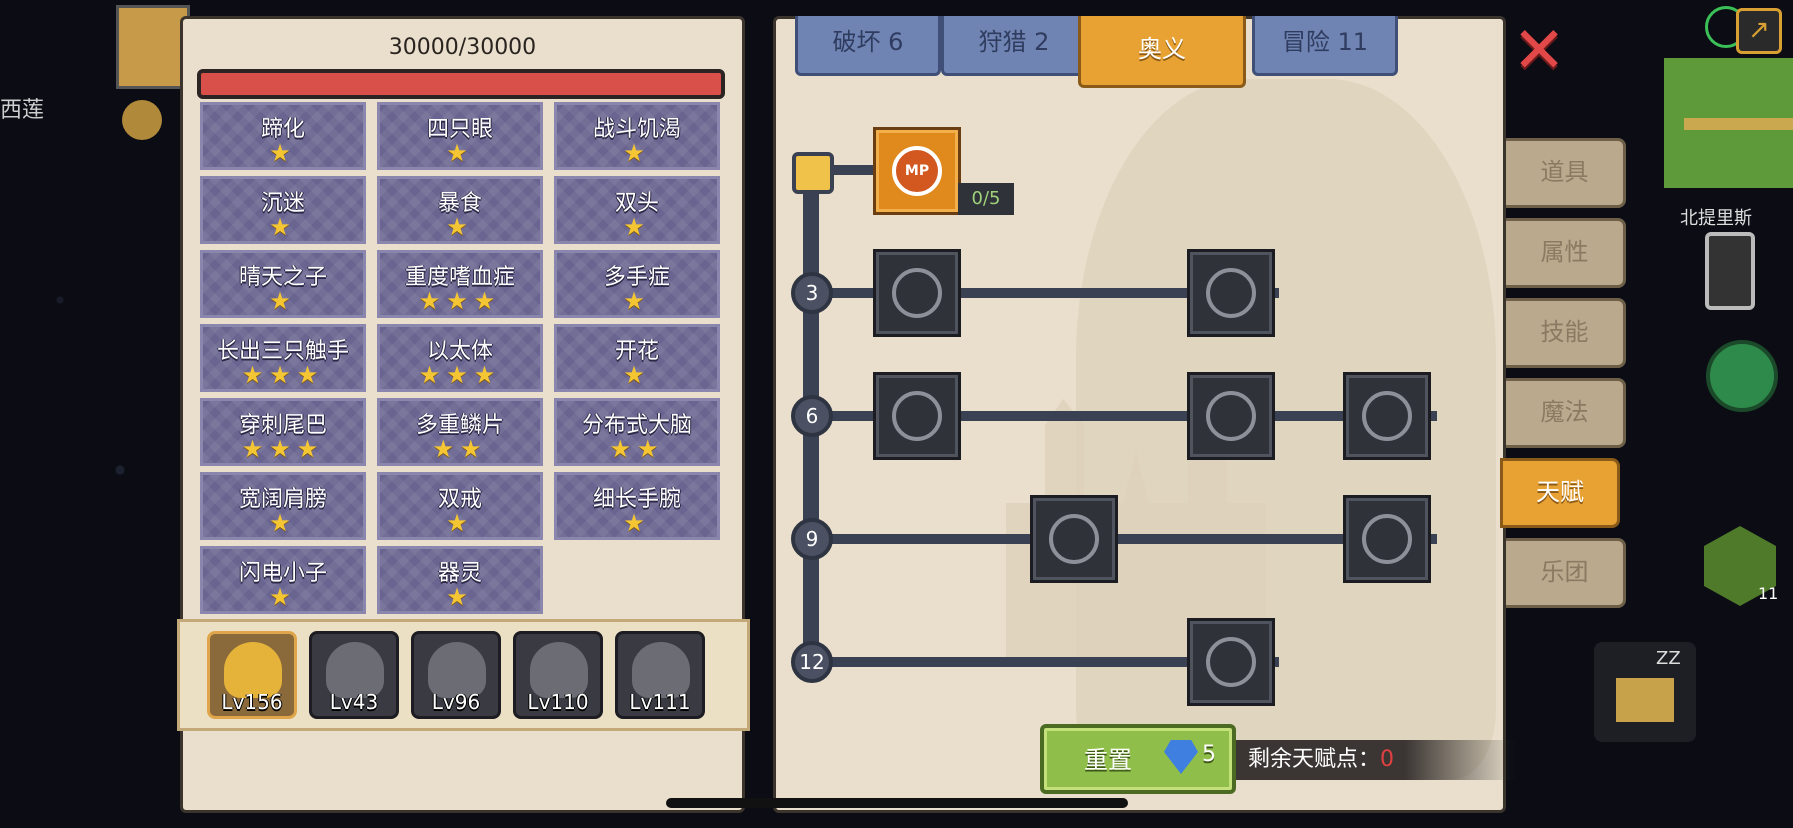  Describe the element at coordinates (812, 662) in the screenshot. I see `tree-level-node: 12` at that location.